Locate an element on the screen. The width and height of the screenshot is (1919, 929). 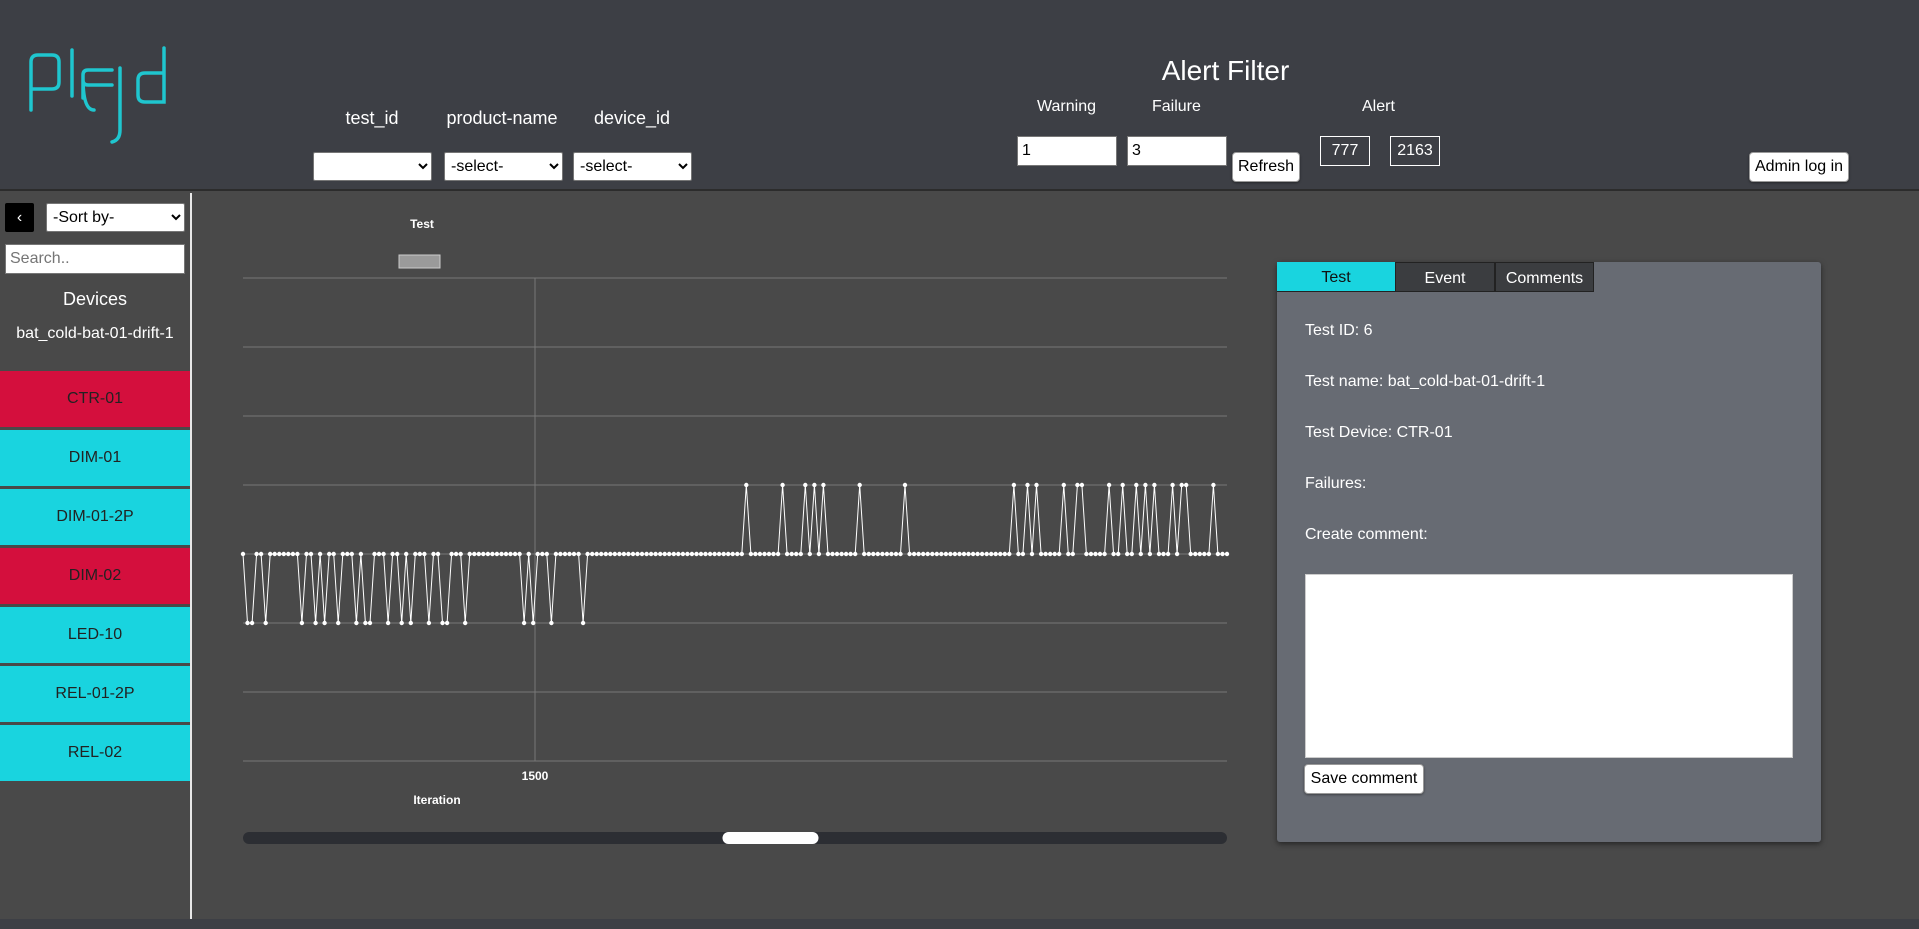
legend-swatch is located at coordinates (419, 261).